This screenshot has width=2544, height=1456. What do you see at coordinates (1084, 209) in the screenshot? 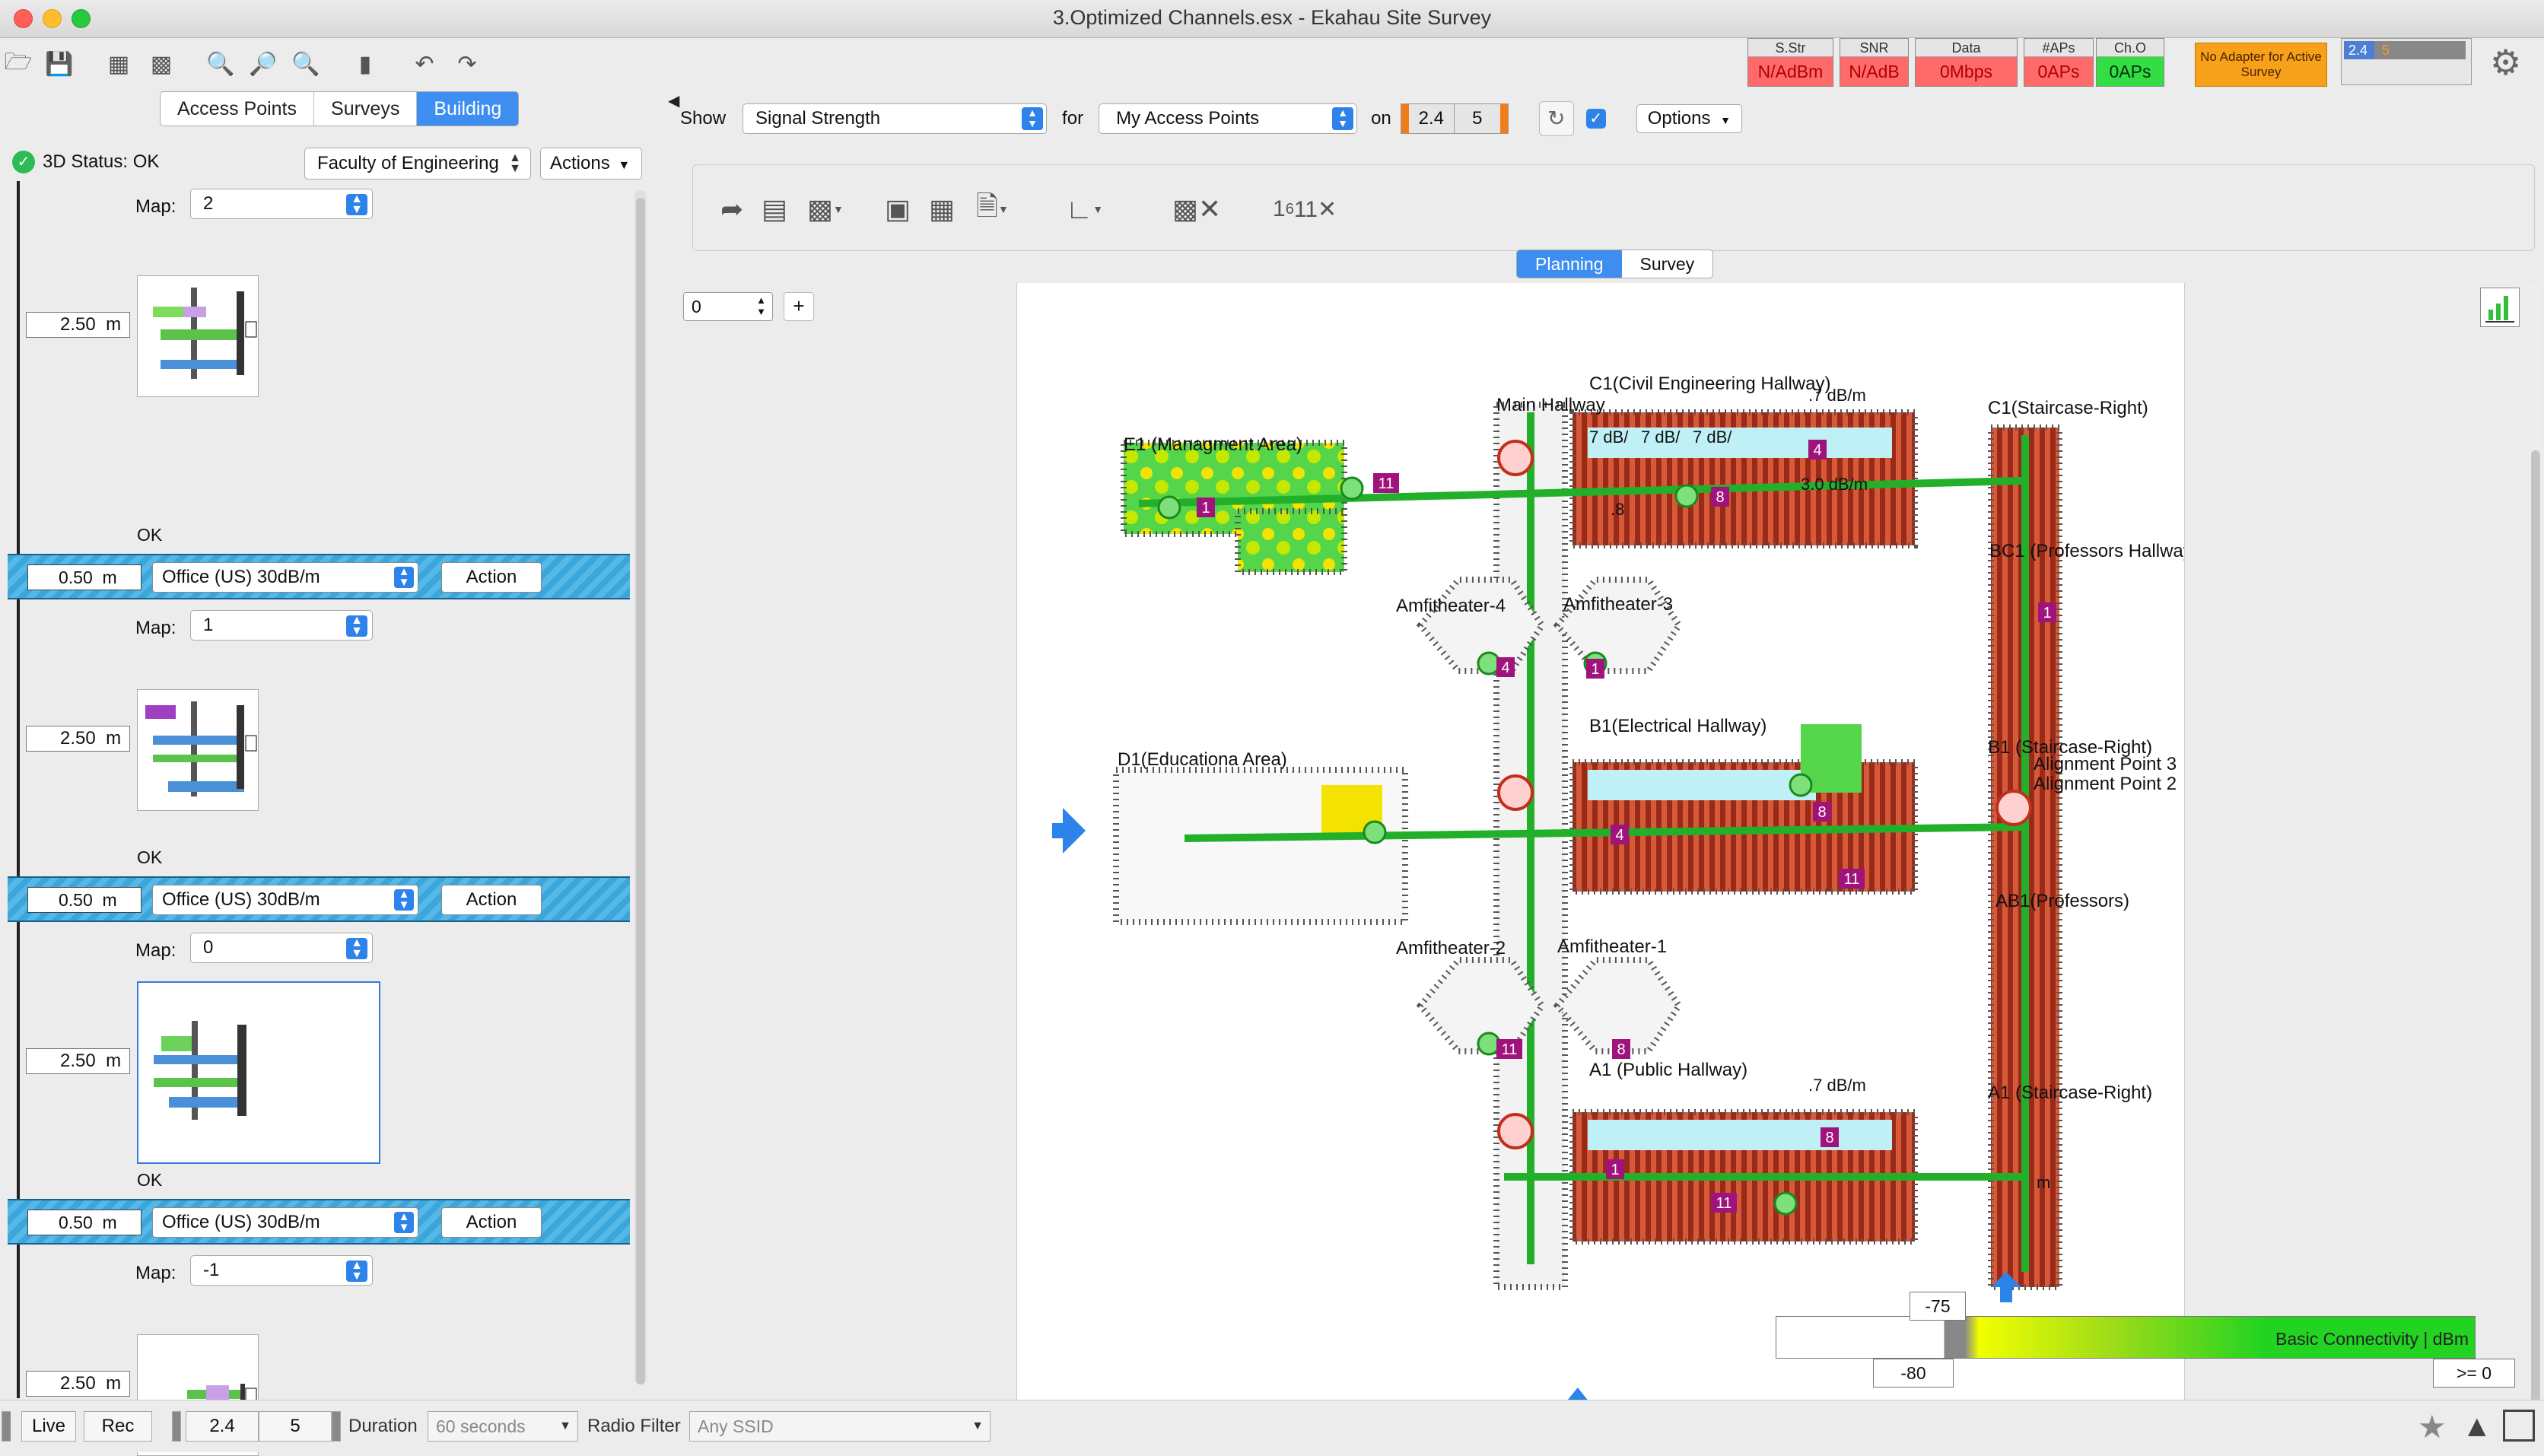
I see `corner-tool-icon: ∟ ▼` at bounding box center [1084, 209].